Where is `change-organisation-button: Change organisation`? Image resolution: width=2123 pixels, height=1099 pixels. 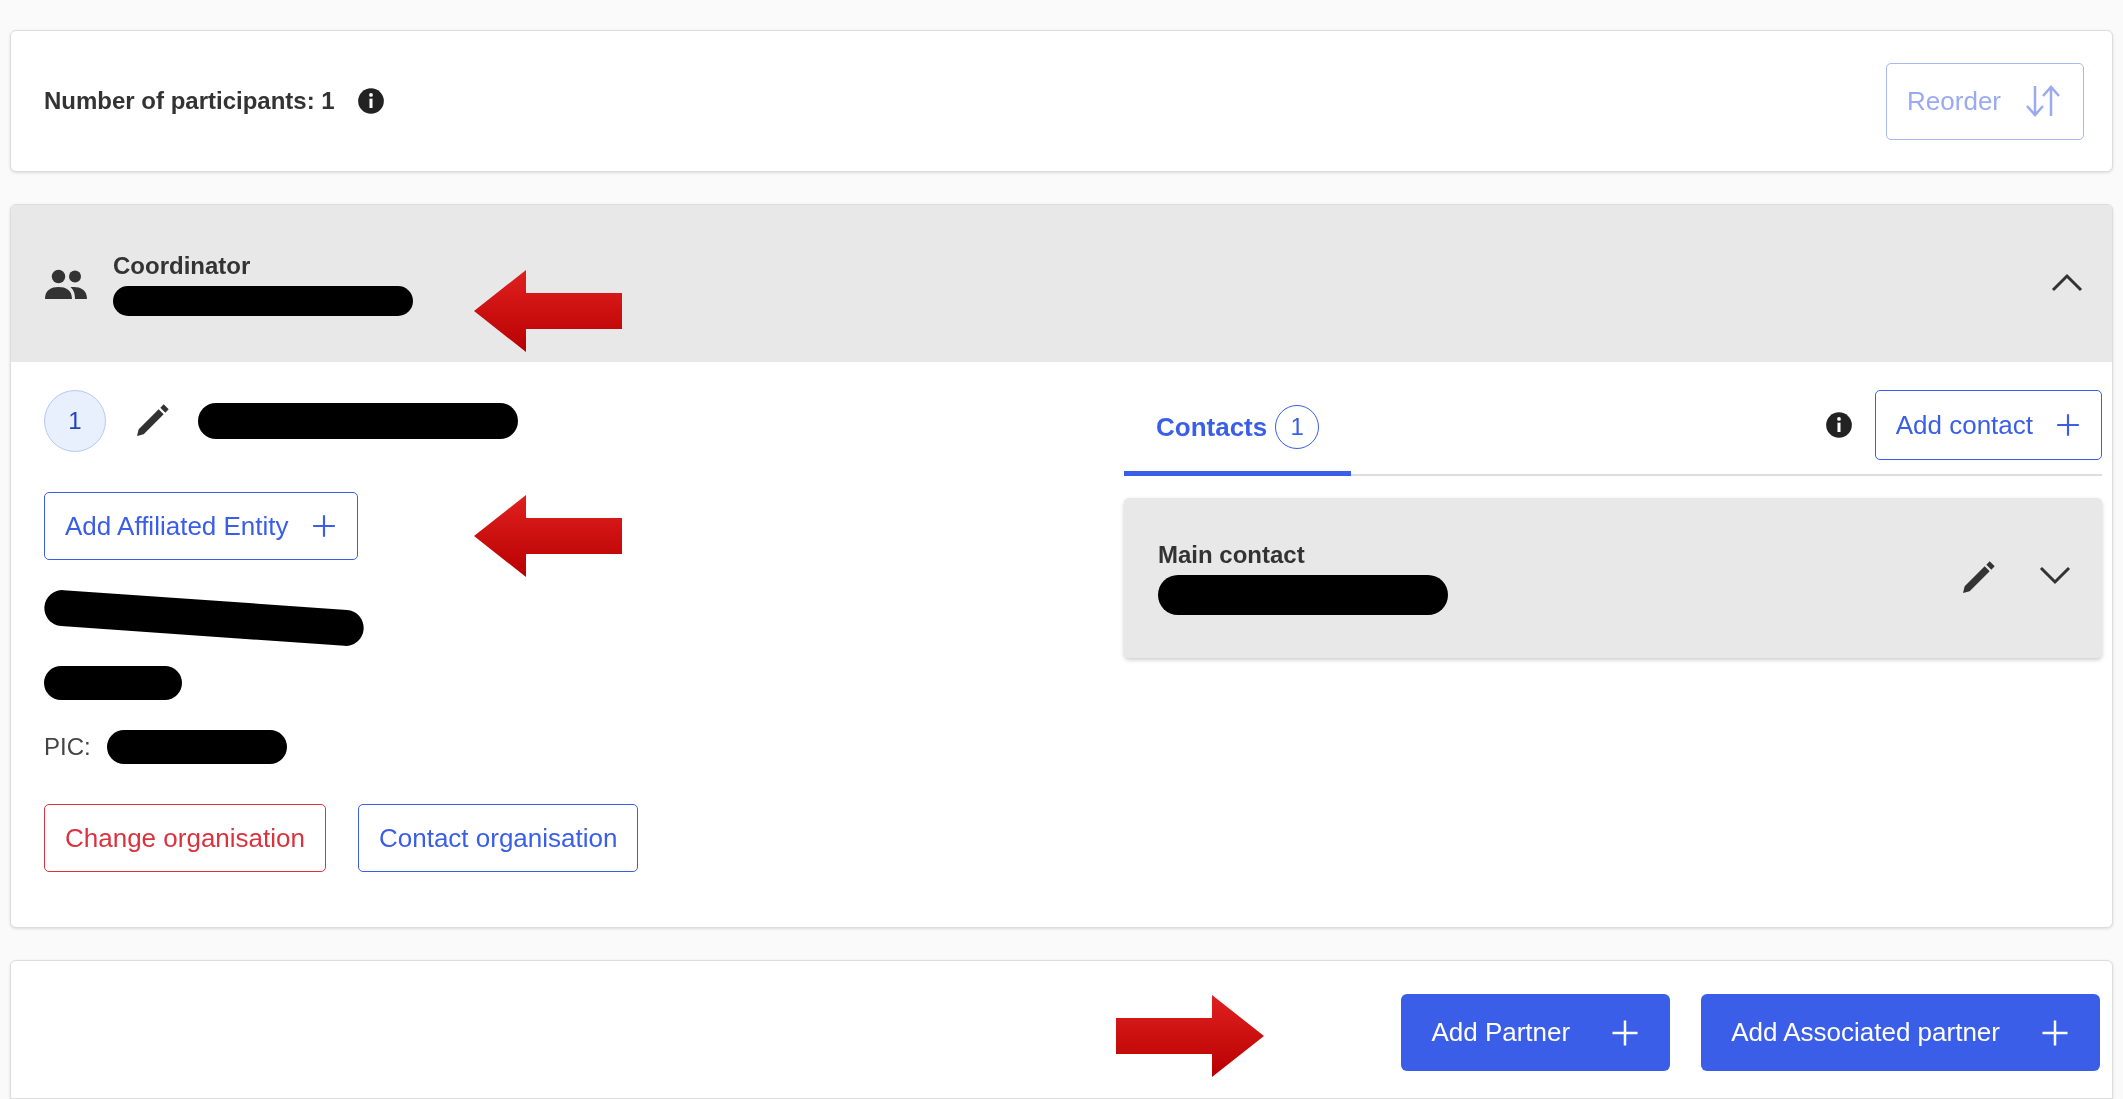
change-organisation-button: Change organisation is located at coordinates (185, 838).